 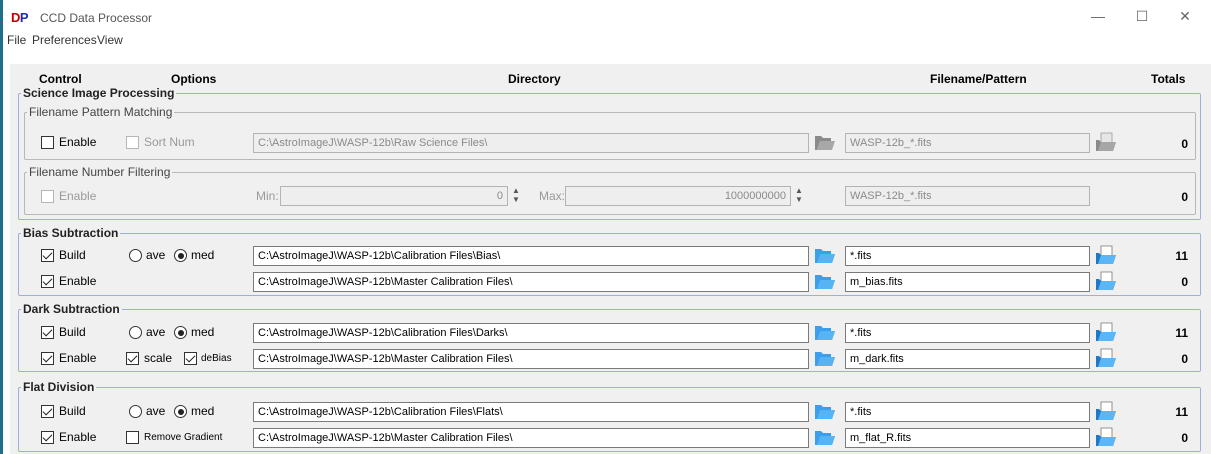 I want to click on max-spinner: ▲ ▼, so click(x=799, y=196).